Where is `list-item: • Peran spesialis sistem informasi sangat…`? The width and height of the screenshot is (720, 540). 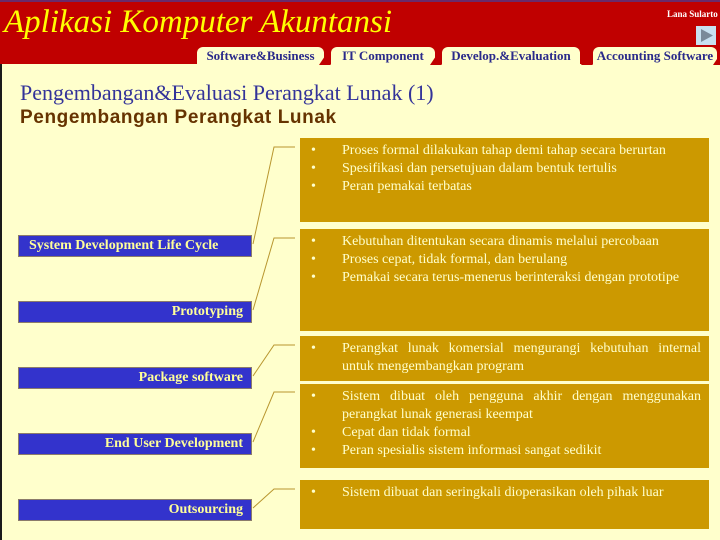 list-item: • Peran spesialis sistem informasi sangat… is located at coordinates (500, 451).